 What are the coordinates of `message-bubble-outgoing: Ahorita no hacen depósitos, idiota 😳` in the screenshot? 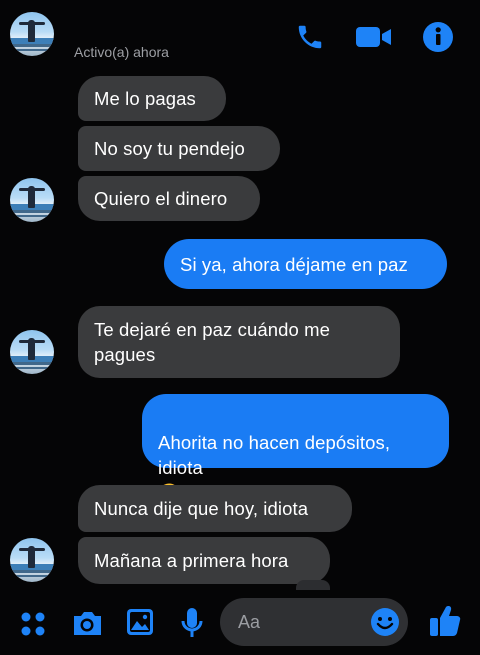 It's located at (295, 448).